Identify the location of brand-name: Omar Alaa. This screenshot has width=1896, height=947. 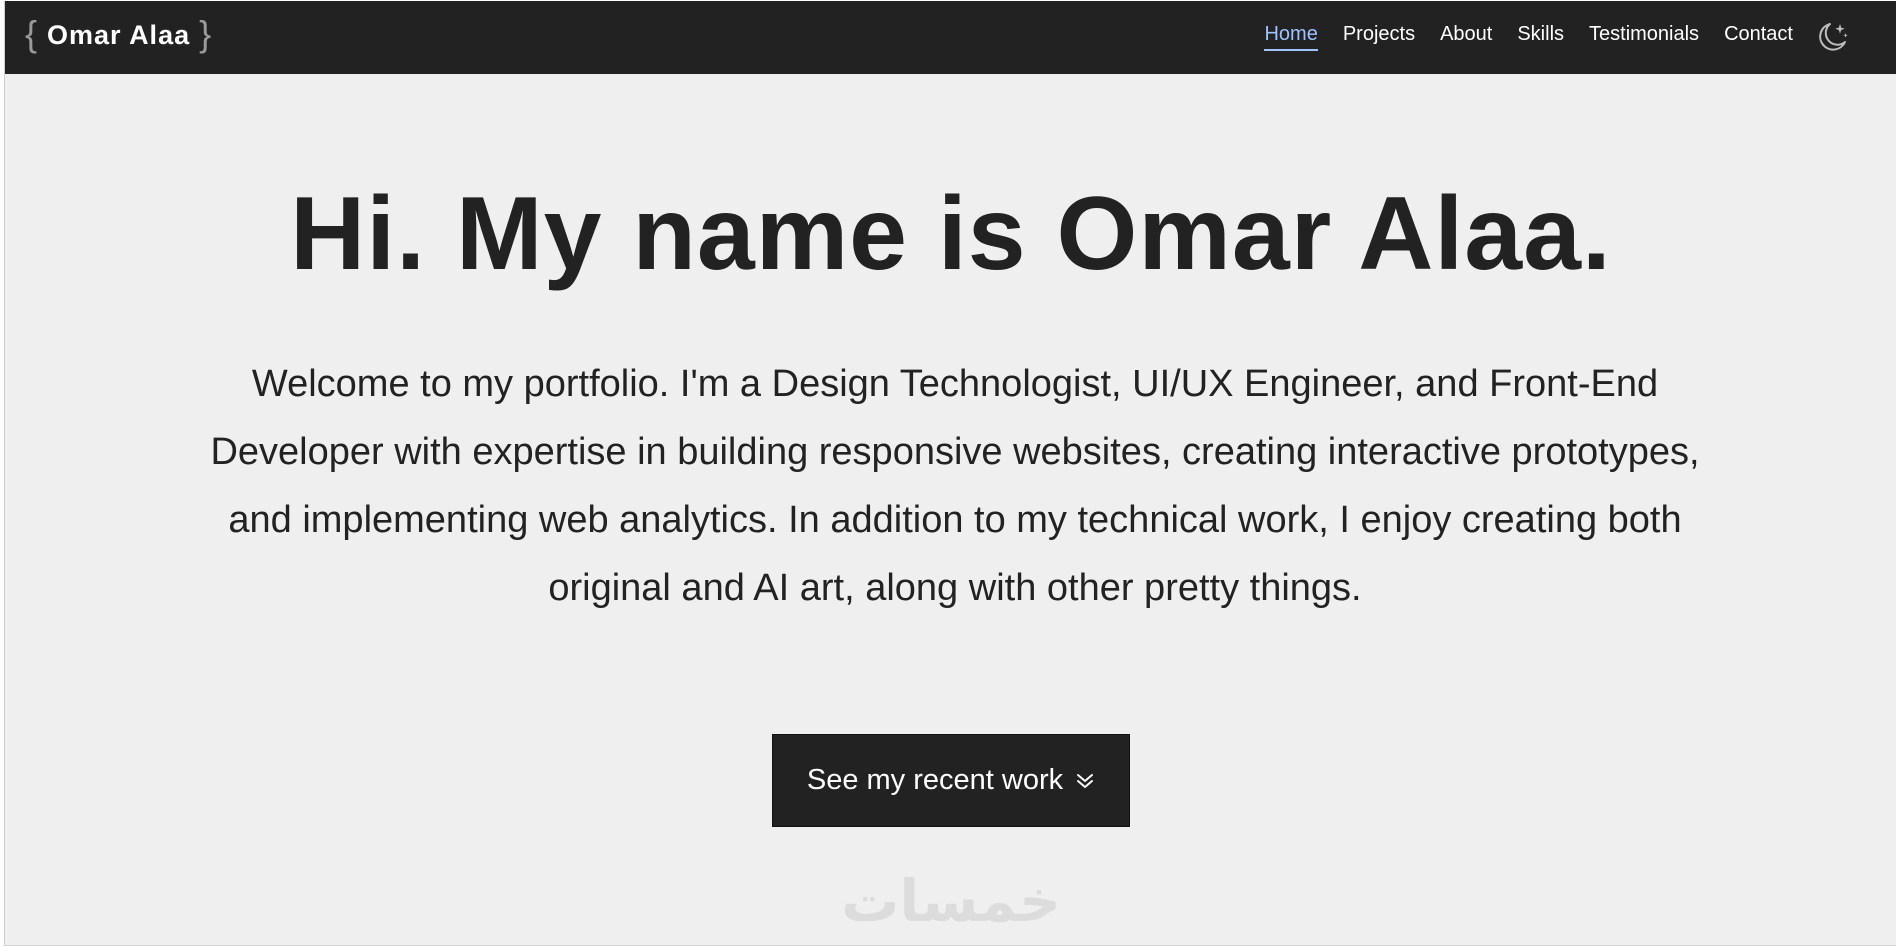
(119, 34).